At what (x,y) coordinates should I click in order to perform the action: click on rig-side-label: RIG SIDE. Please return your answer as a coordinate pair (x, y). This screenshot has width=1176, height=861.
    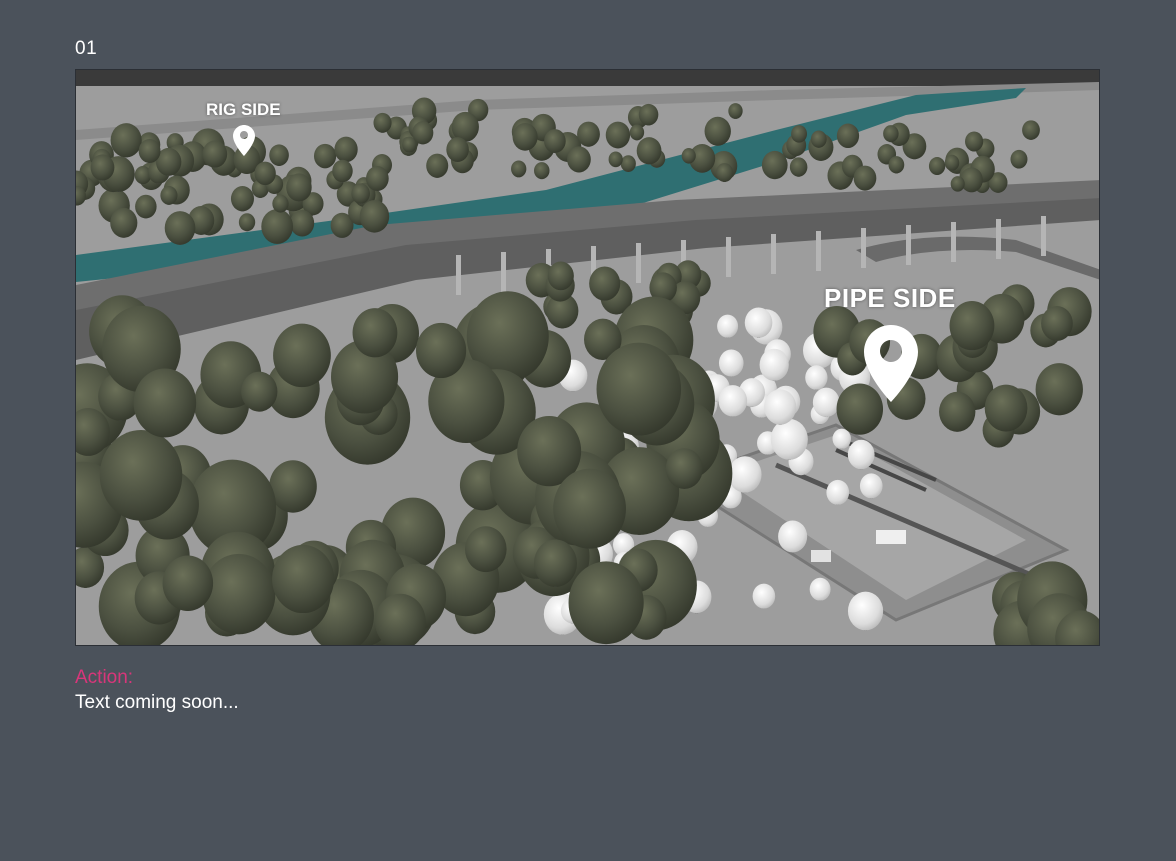
    Looking at the image, I should click on (243, 109).